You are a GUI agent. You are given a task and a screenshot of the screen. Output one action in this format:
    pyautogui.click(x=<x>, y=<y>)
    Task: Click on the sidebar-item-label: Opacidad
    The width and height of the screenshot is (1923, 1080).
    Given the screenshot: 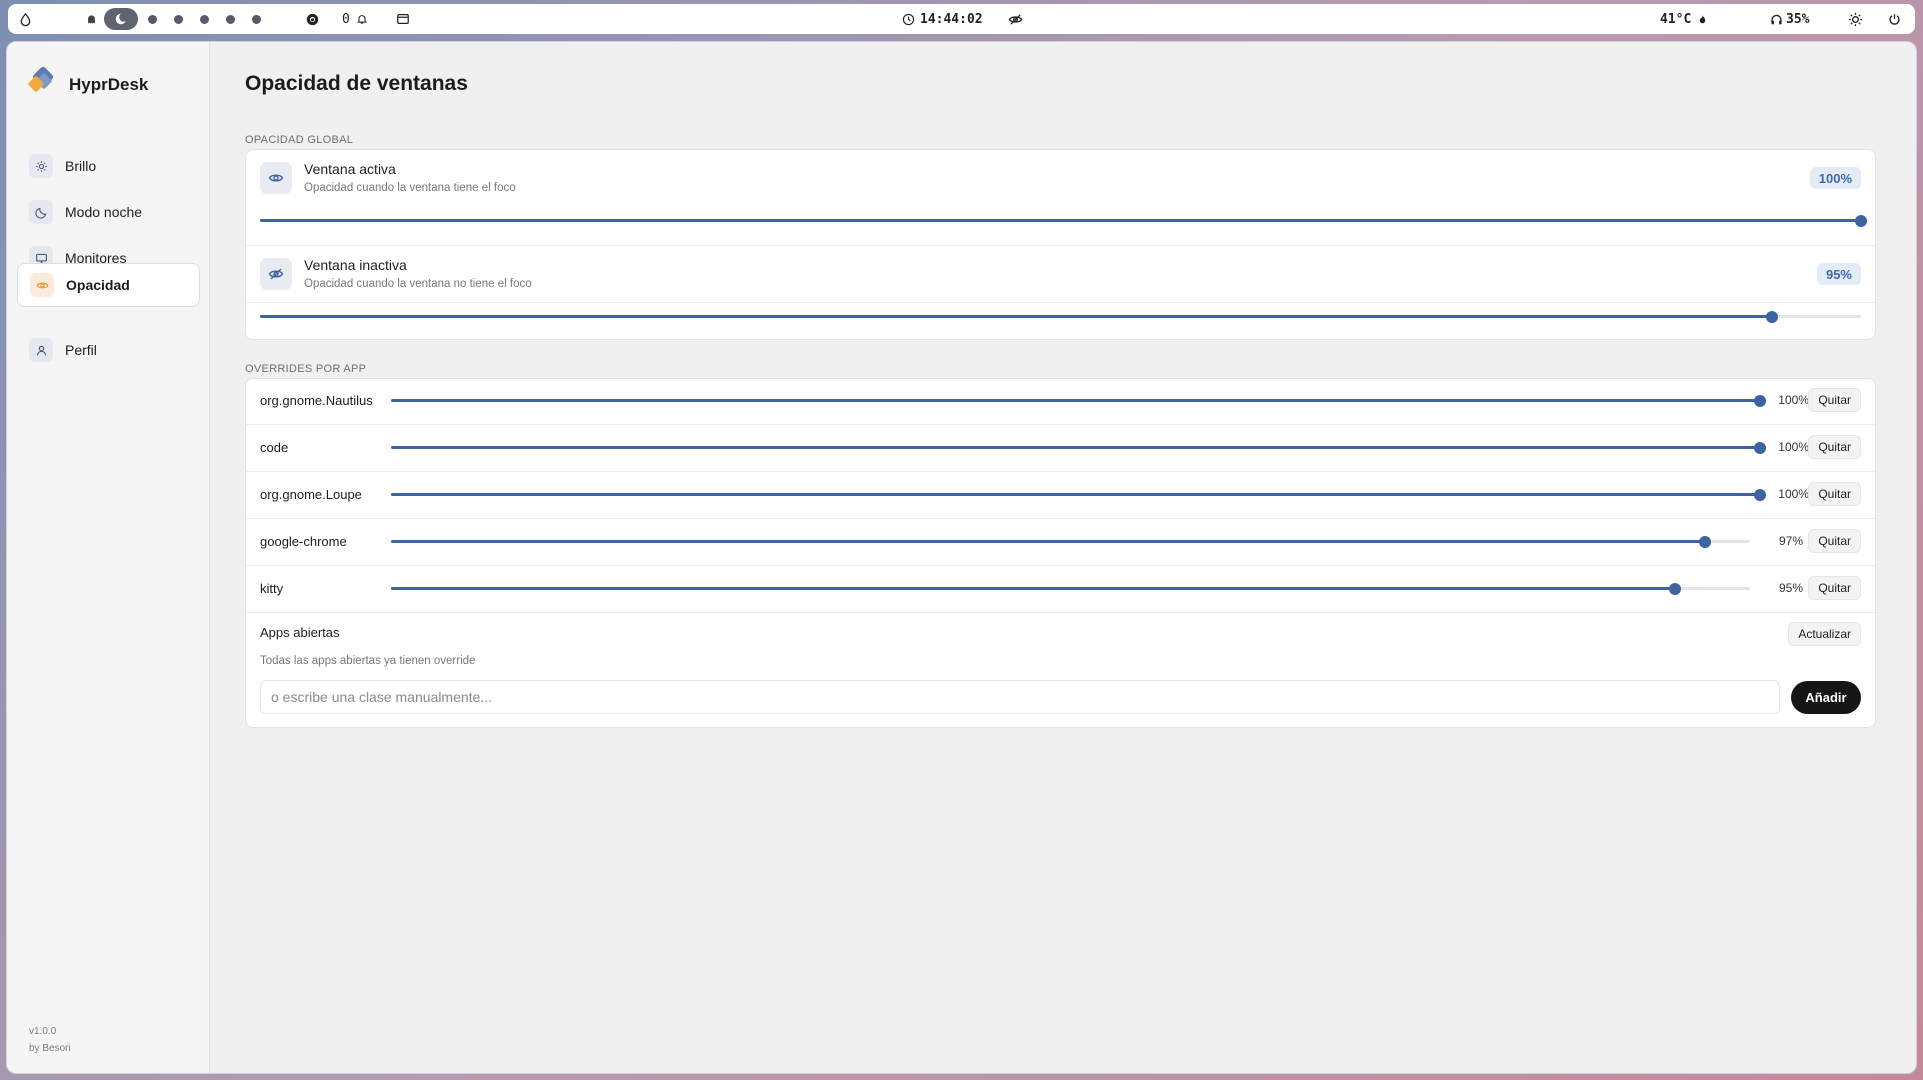 What is the action you would take?
    pyautogui.click(x=98, y=285)
    